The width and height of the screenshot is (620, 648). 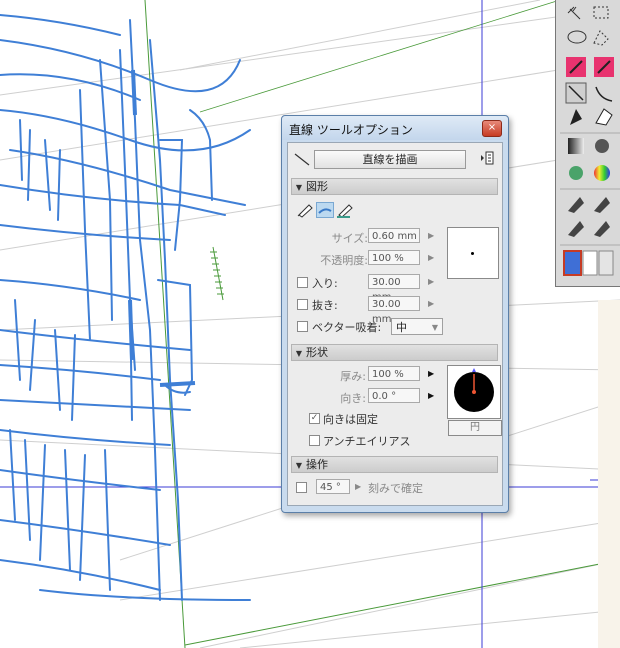 What do you see at coordinates (394, 235) in the screenshot?
I see `size-field: 0.60 mm` at bounding box center [394, 235].